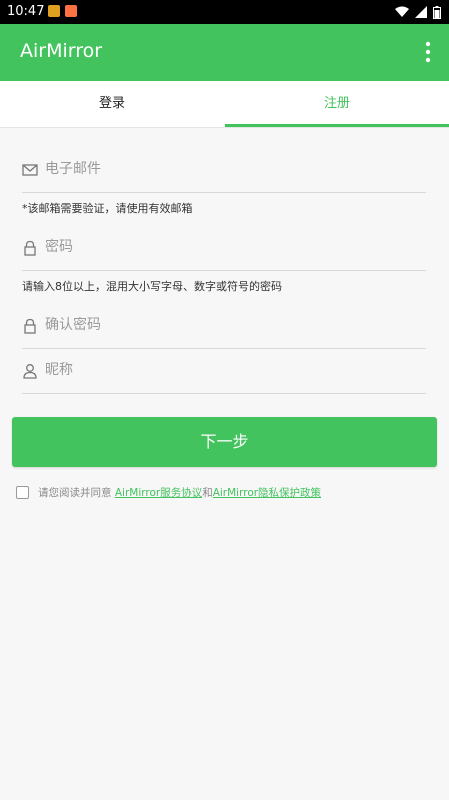 The image size is (449, 800). Describe the element at coordinates (158, 493) in the screenshot. I see `terms-link: AirMirror服务协议` at that location.